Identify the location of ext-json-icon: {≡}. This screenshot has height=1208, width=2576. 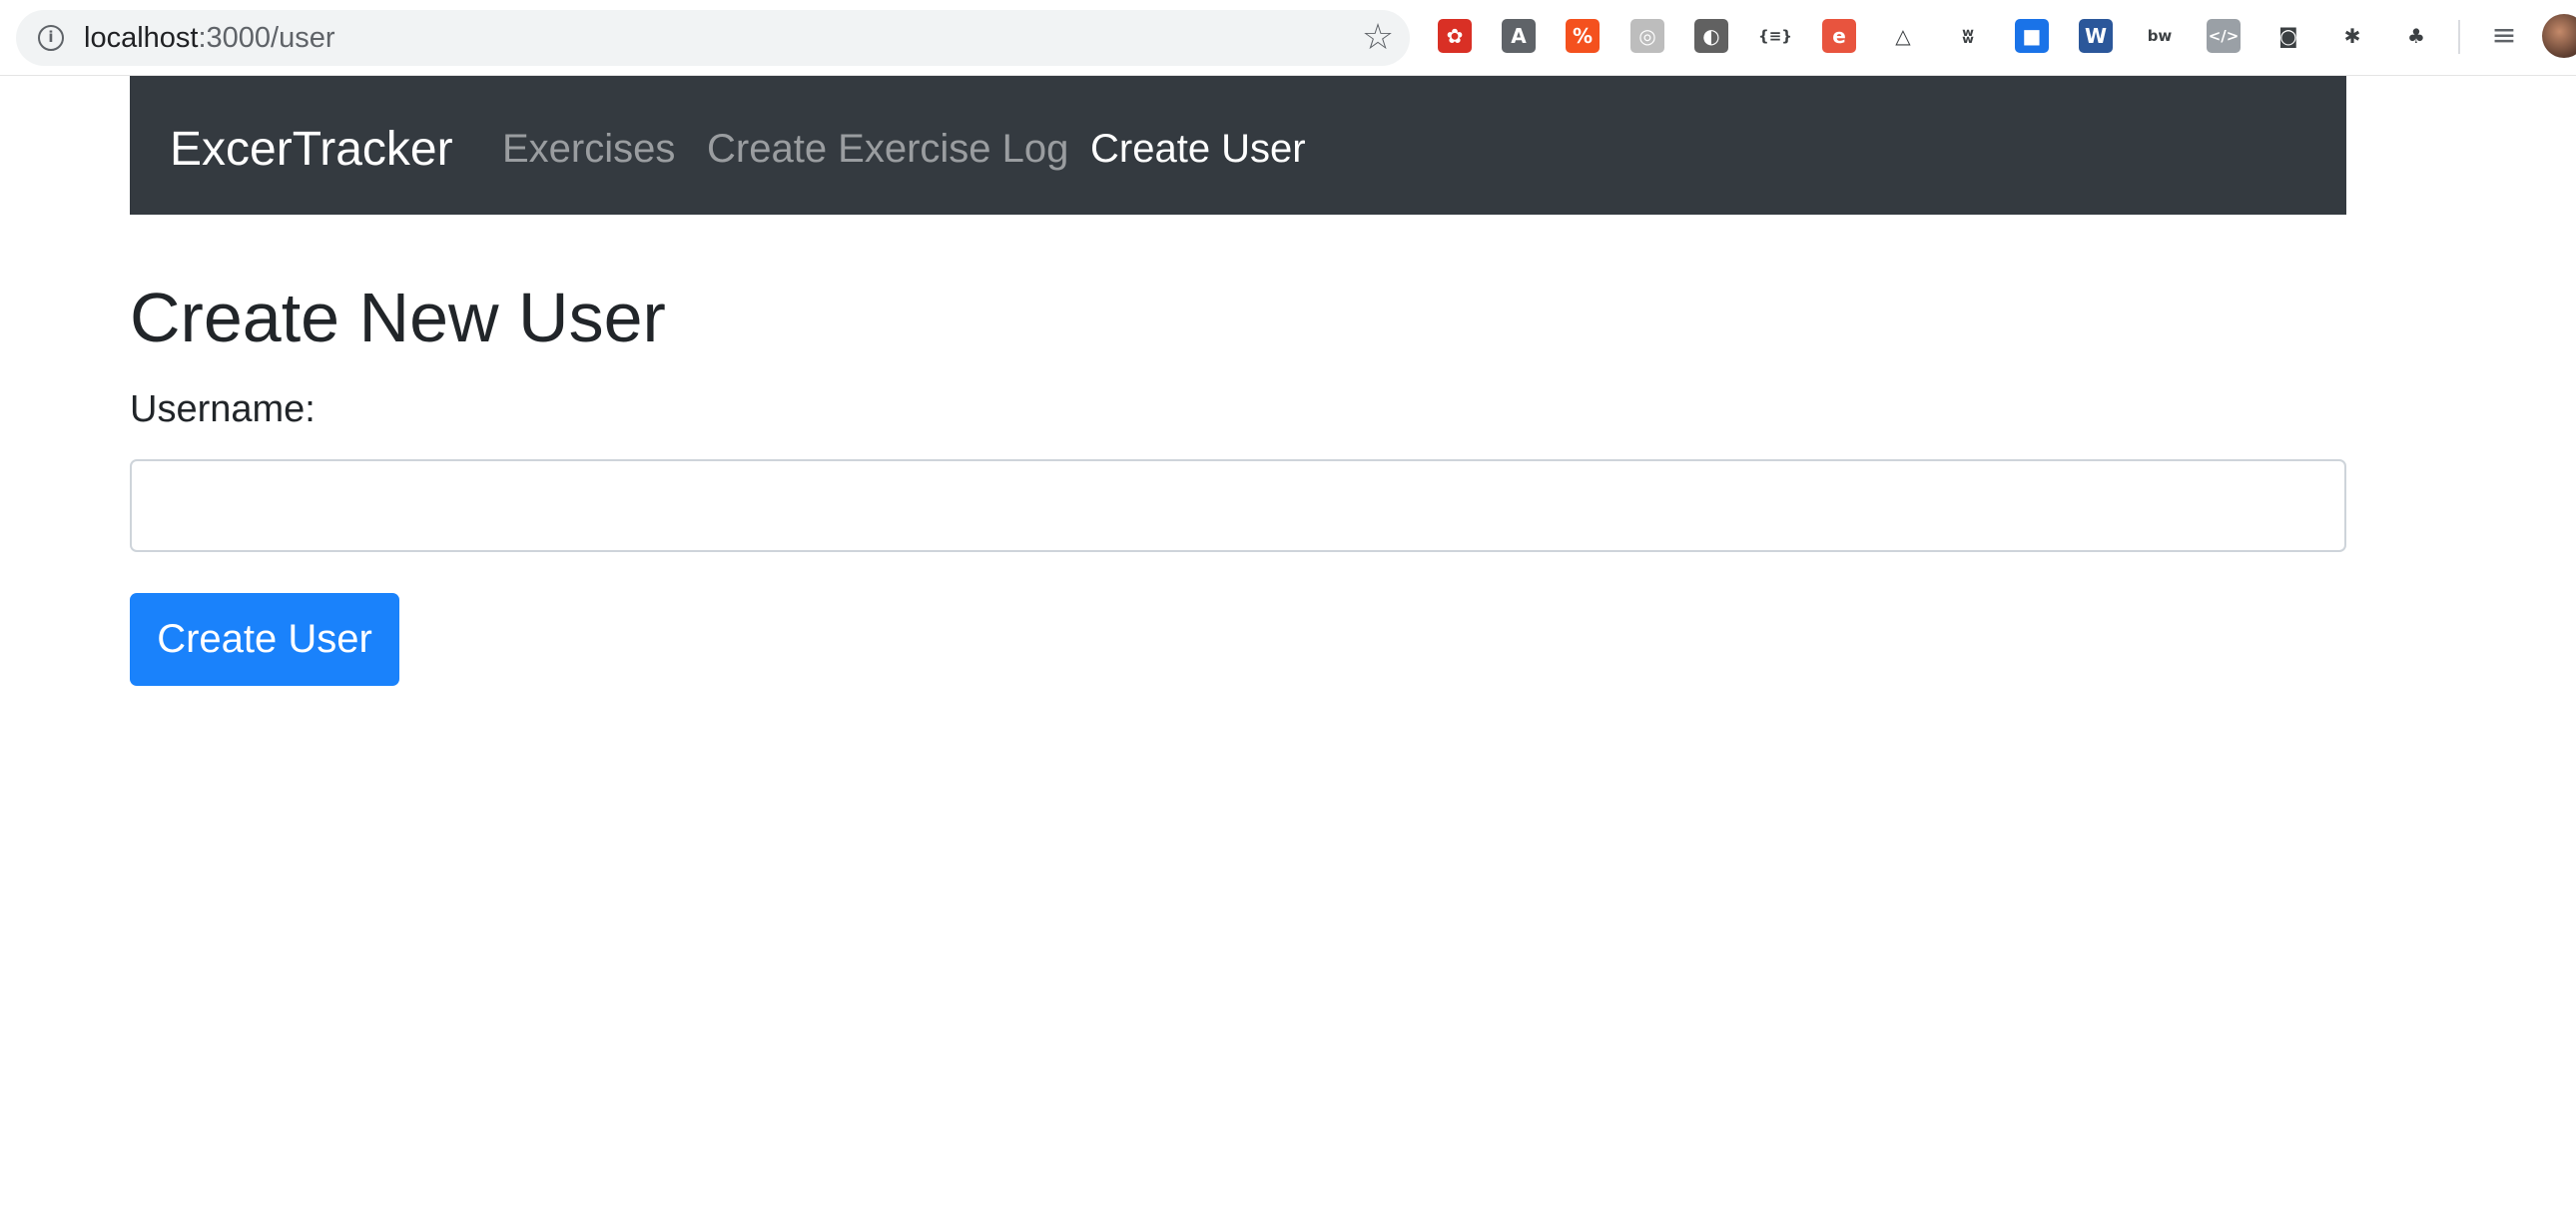
(1775, 36).